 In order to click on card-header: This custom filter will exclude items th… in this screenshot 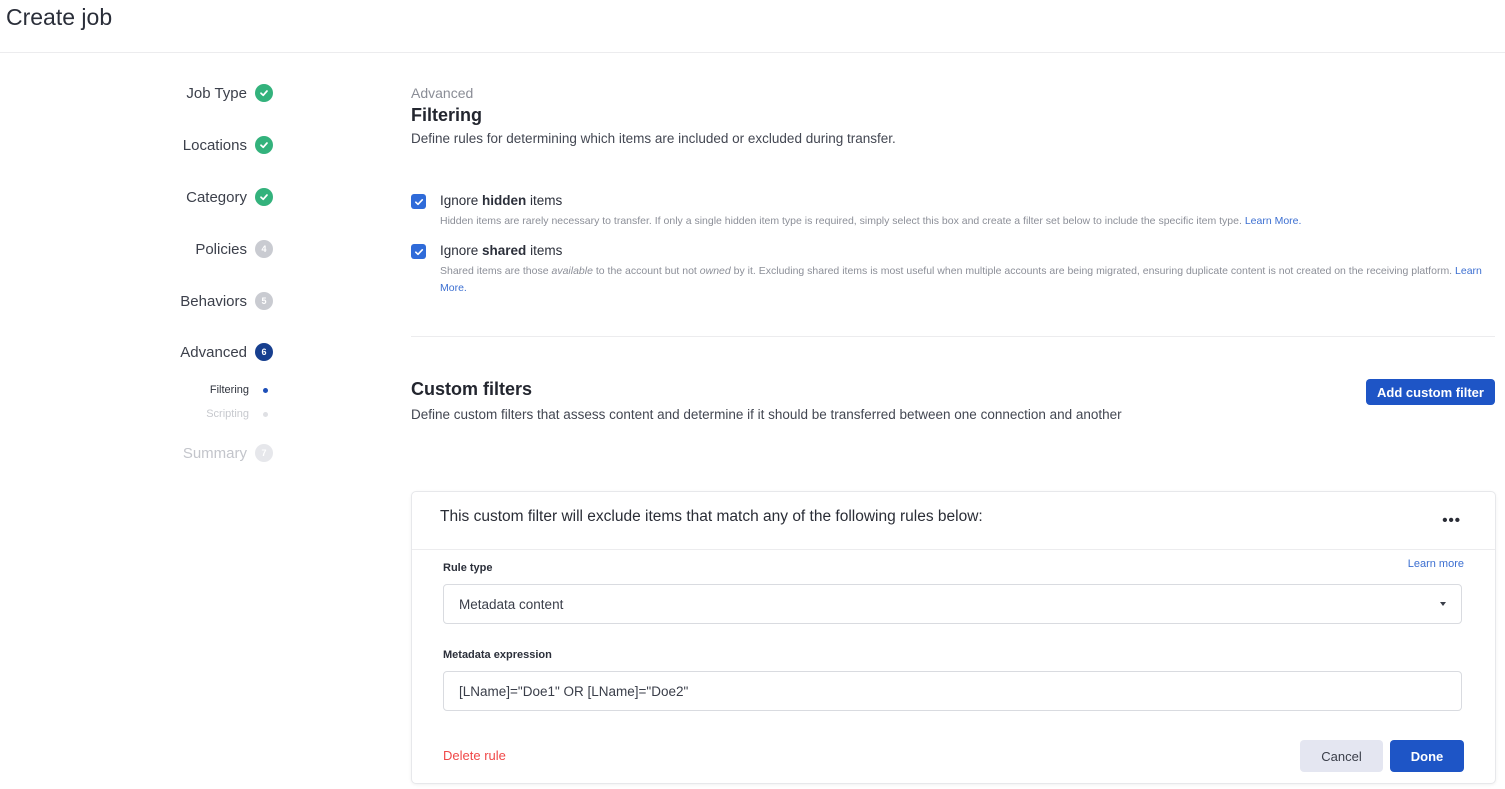, I will do `click(953, 521)`.